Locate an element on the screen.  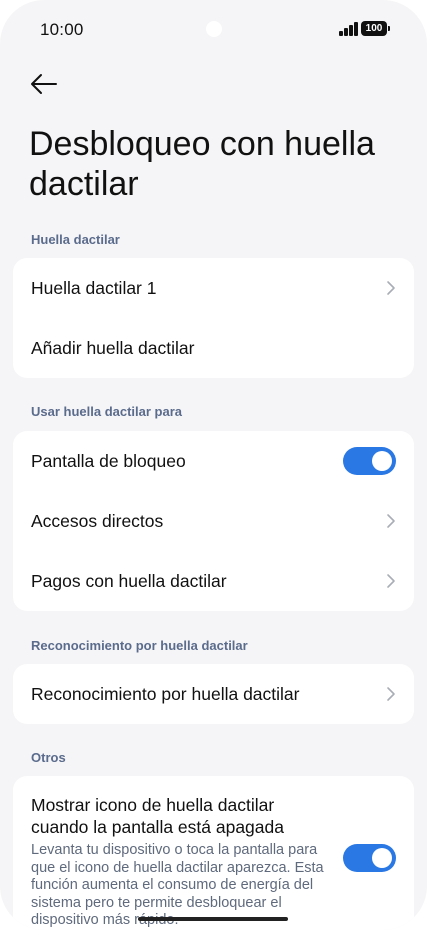
fingerprint-recognition-item: Reconocimiento por huella dactilar is located at coordinates (213, 694).